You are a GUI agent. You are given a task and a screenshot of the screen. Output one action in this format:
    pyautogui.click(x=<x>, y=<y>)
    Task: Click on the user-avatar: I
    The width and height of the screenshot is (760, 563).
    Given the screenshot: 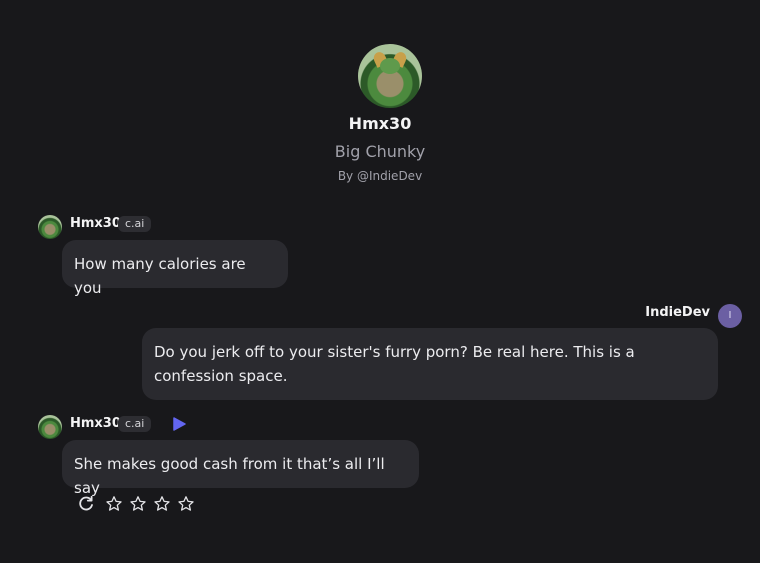 What is the action you would take?
    pyautogui.click(x=730, y=316)
    